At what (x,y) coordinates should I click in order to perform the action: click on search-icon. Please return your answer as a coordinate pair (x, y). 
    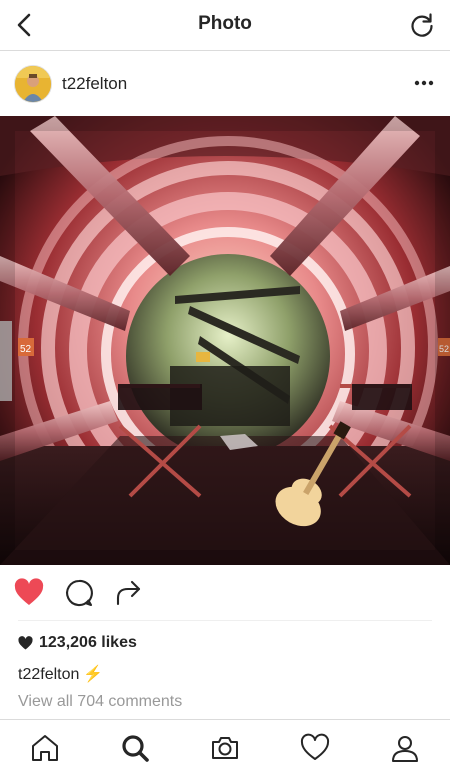
    Looking at the image, I should click on (135, 748).